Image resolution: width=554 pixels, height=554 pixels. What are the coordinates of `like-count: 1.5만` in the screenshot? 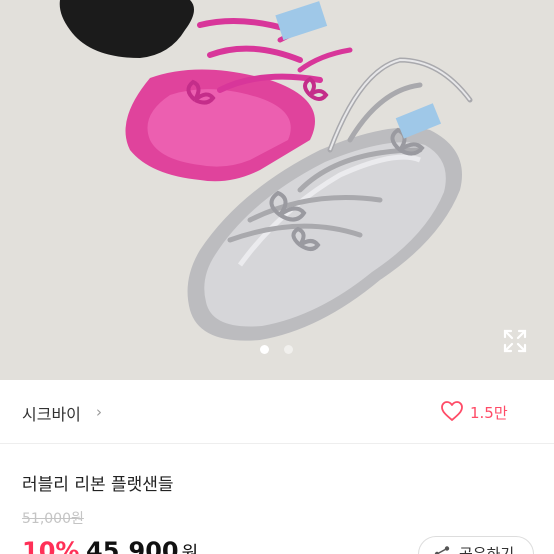 It's located at (489, 413).